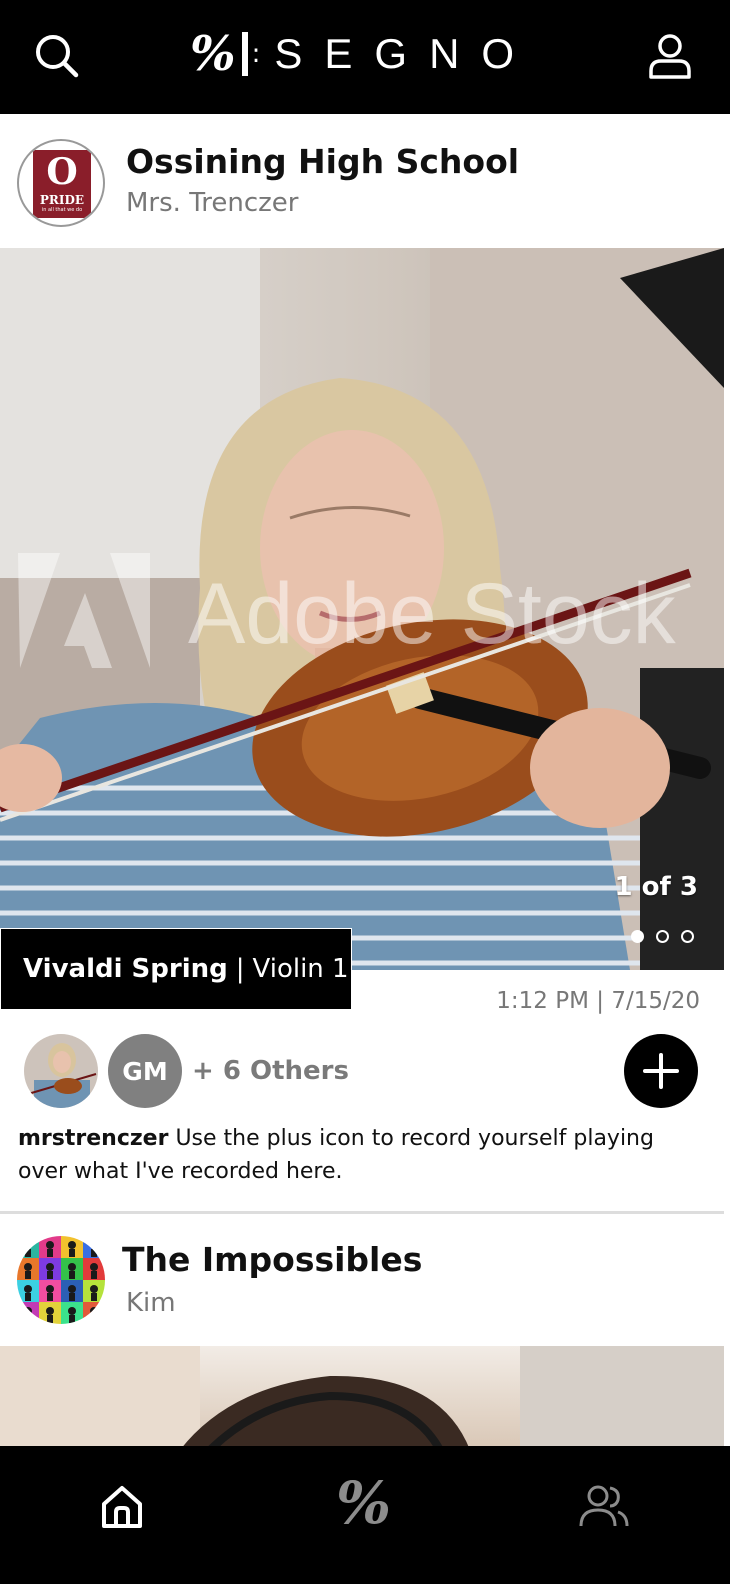 Image resolution: width=730 pixels, height=1584 pixels. I want to click on group-mosaic-image, so click(61, 1280).